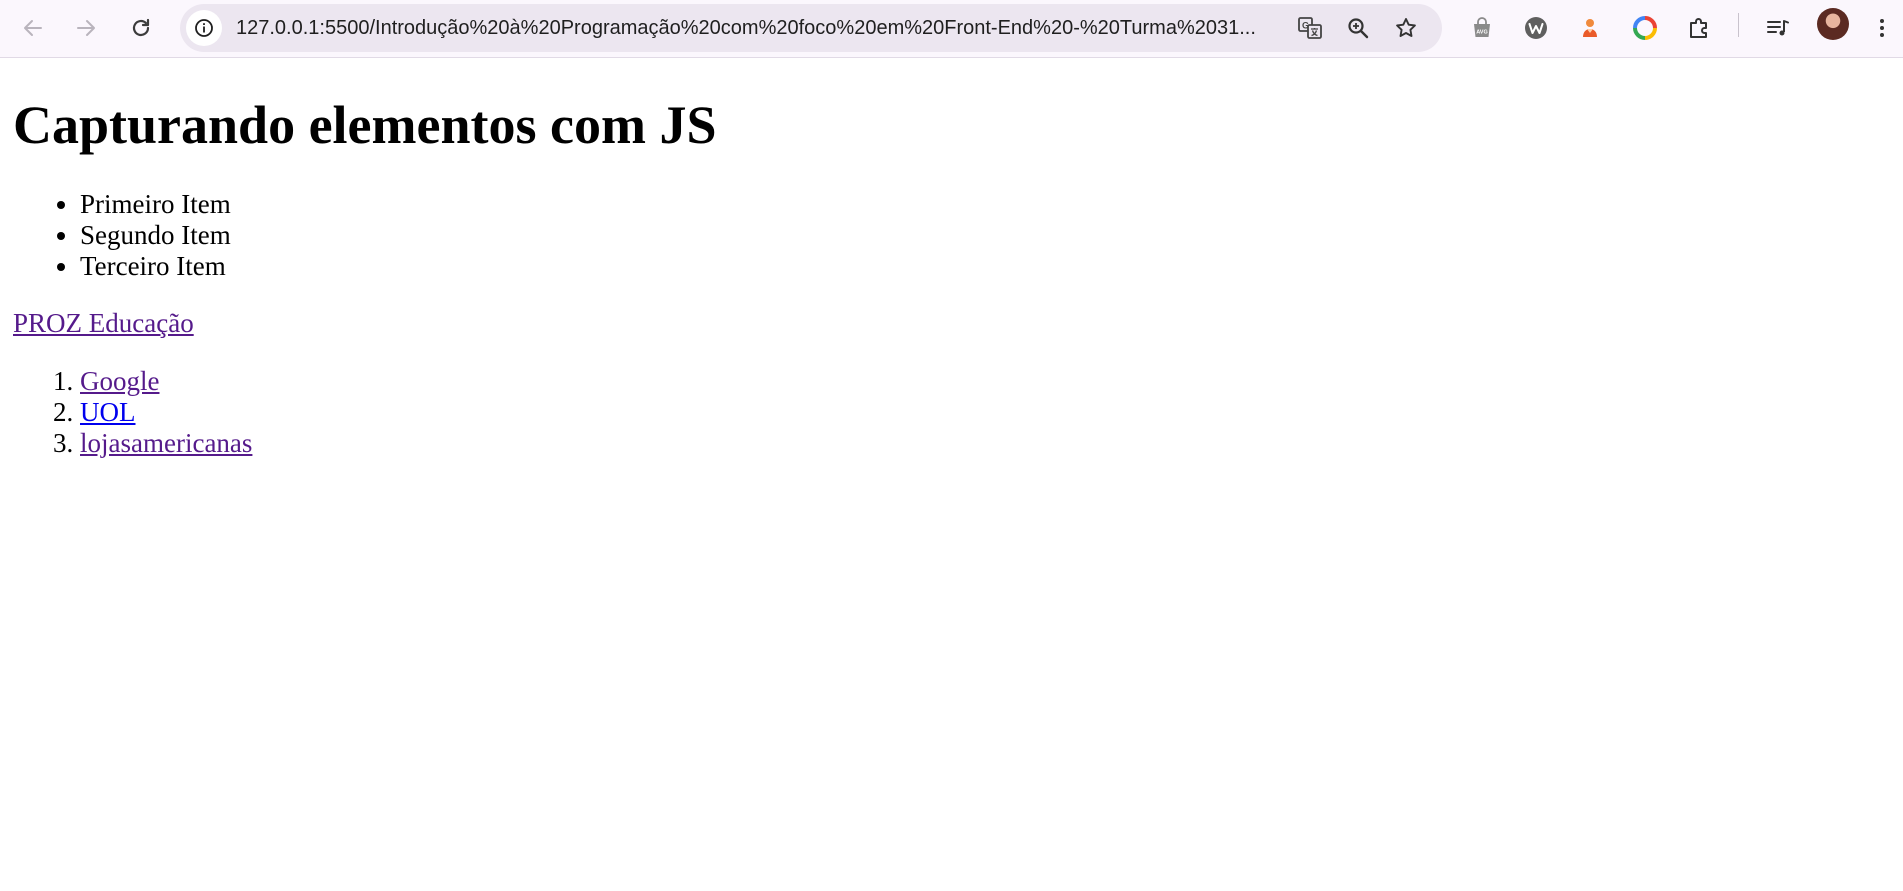  What do you see at coordinates (166, 381) in the screenshot?
I see `list-item: Google` at bounding box center [166, 381].